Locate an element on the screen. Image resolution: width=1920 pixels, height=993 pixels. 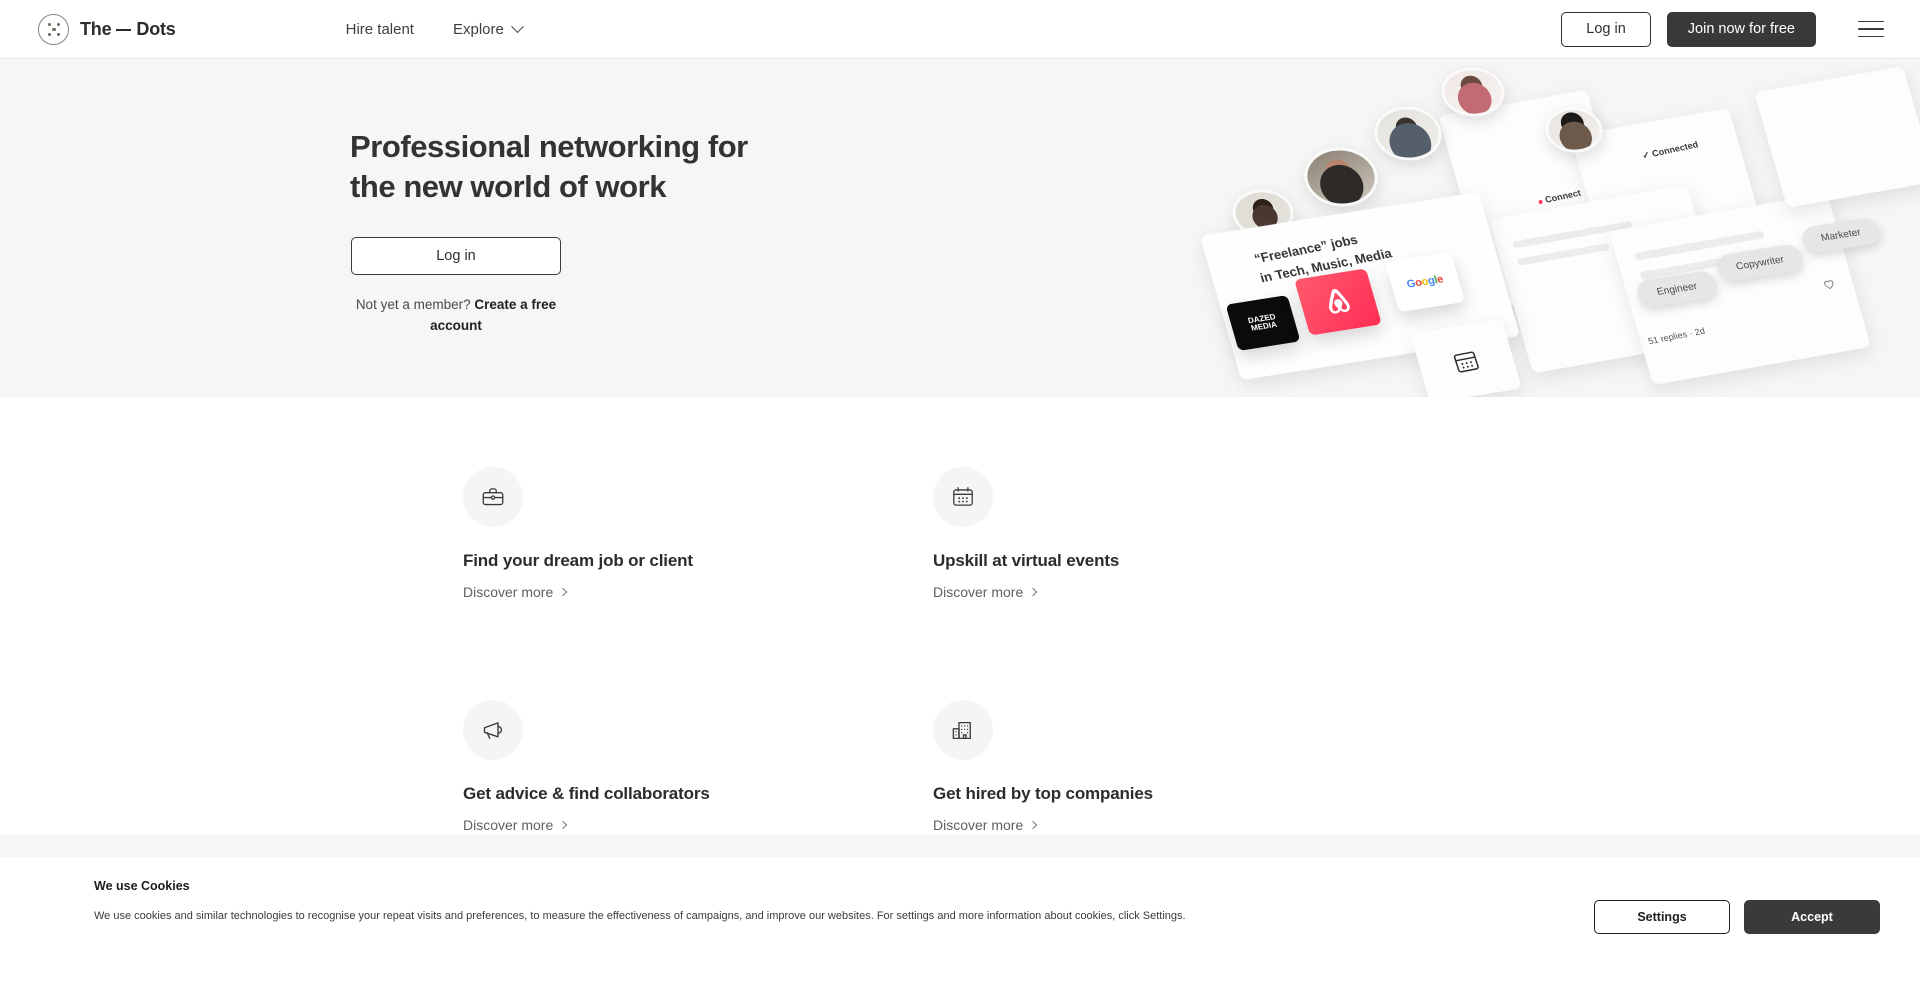
nav-item-explore-label: Explore is located at coordinates (478, 29).